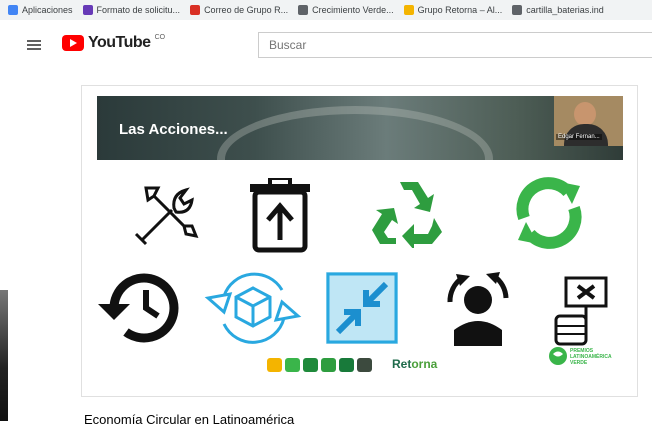 The height and width of the screenshot is (427, 652). I want to click on bookmark-item: cartilla_baterias.ind, so click(558, 10).